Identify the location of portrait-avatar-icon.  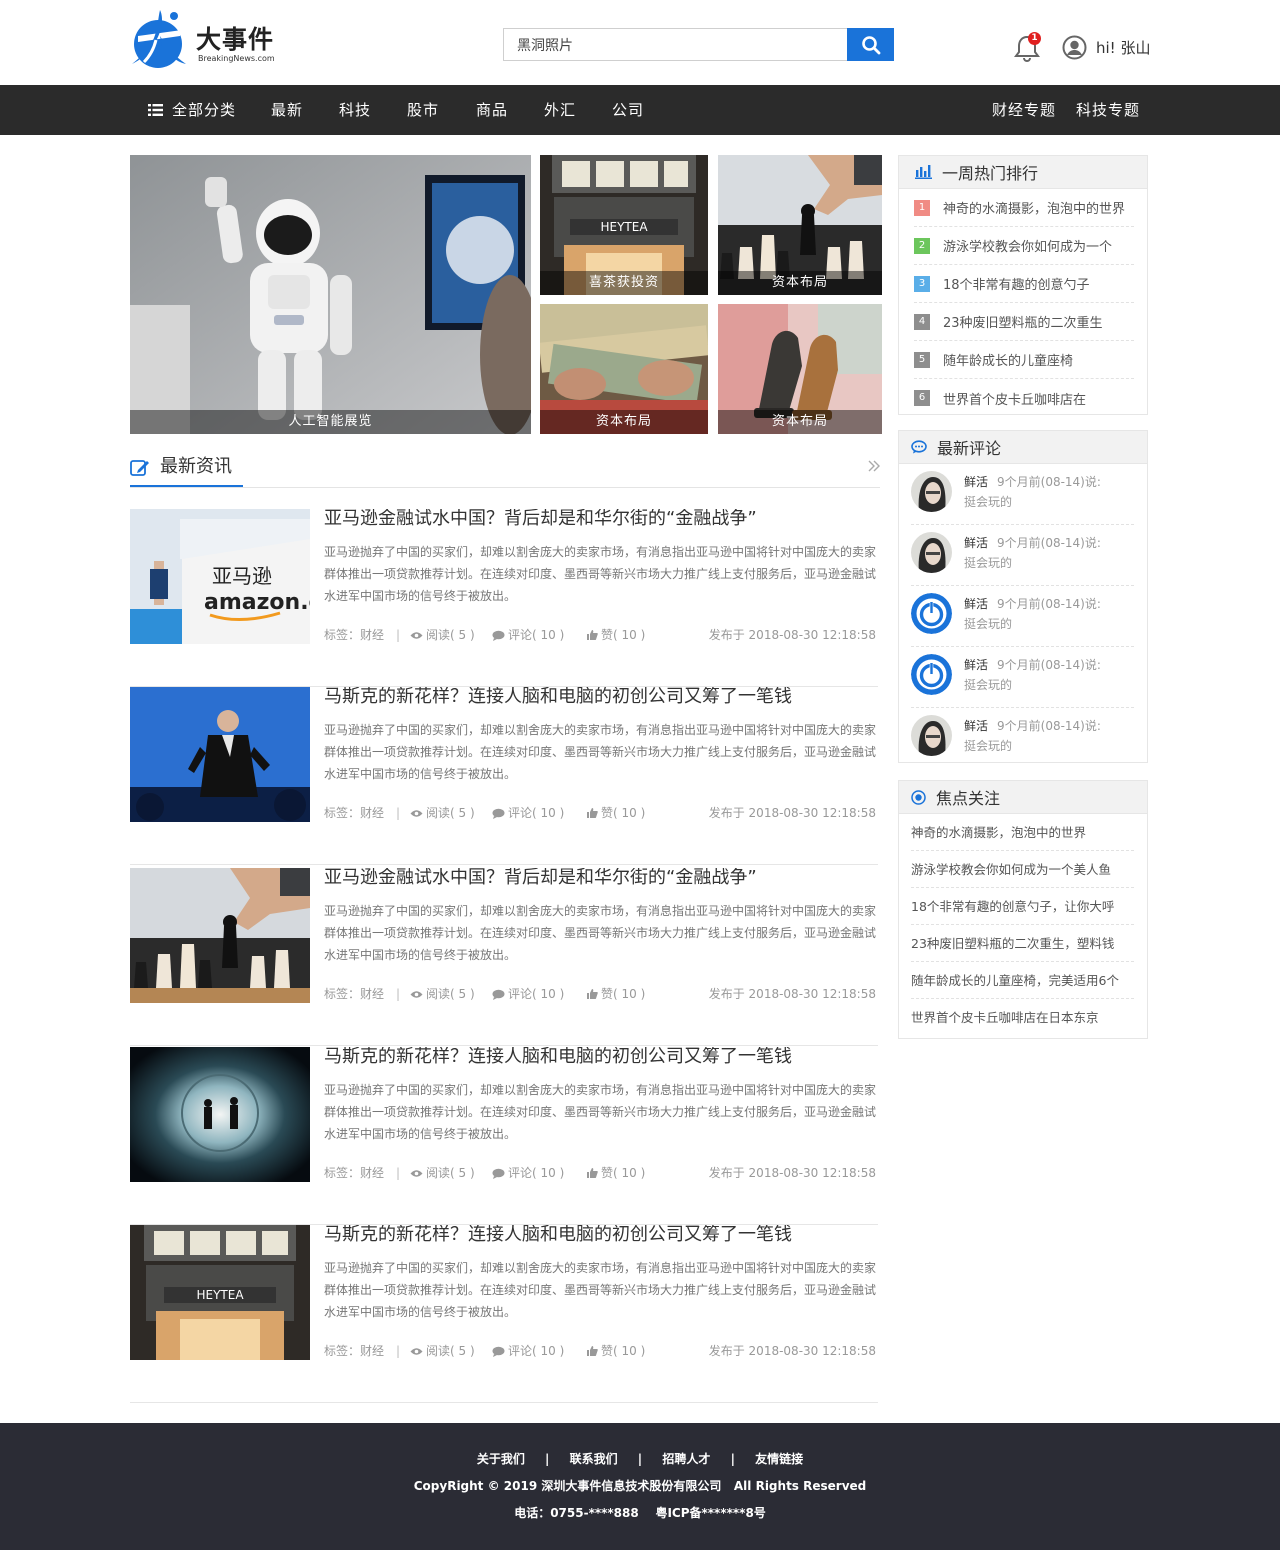
(931, 735).